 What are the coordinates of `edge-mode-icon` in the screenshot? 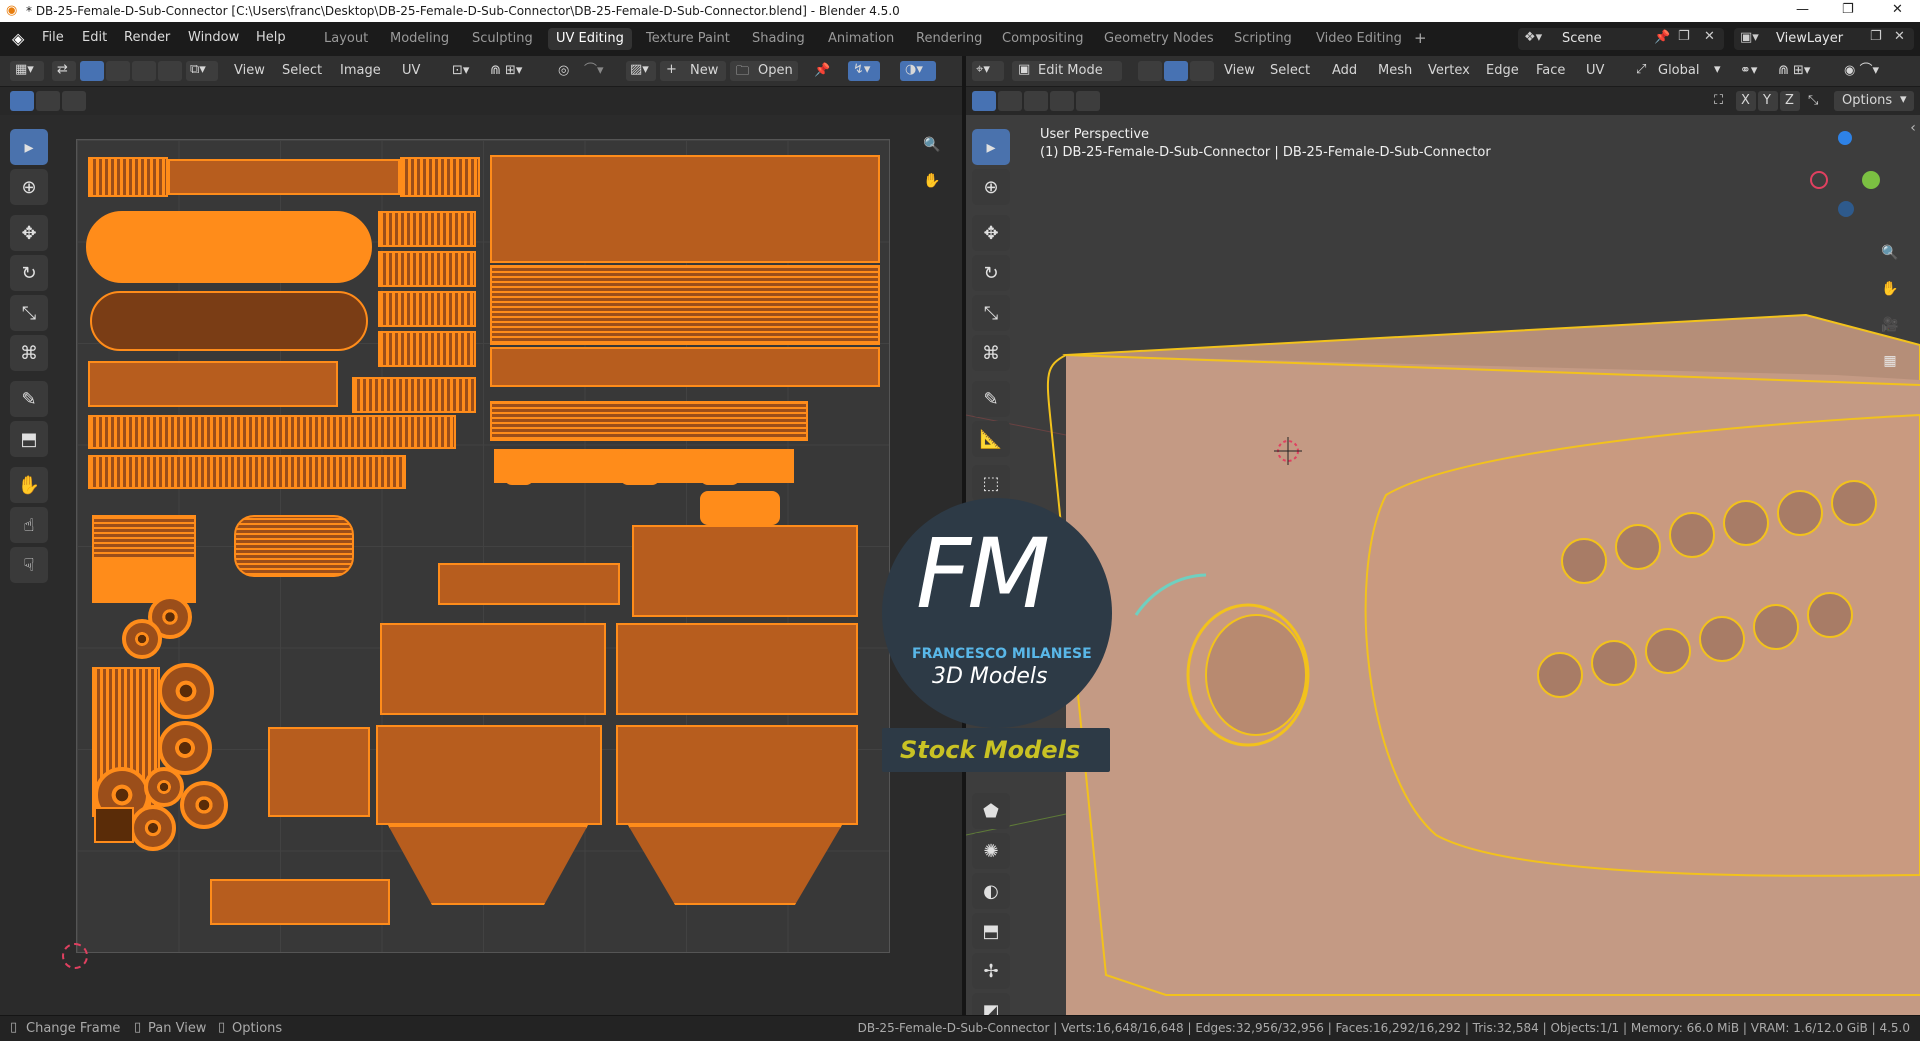 It's located at (1176, 71).